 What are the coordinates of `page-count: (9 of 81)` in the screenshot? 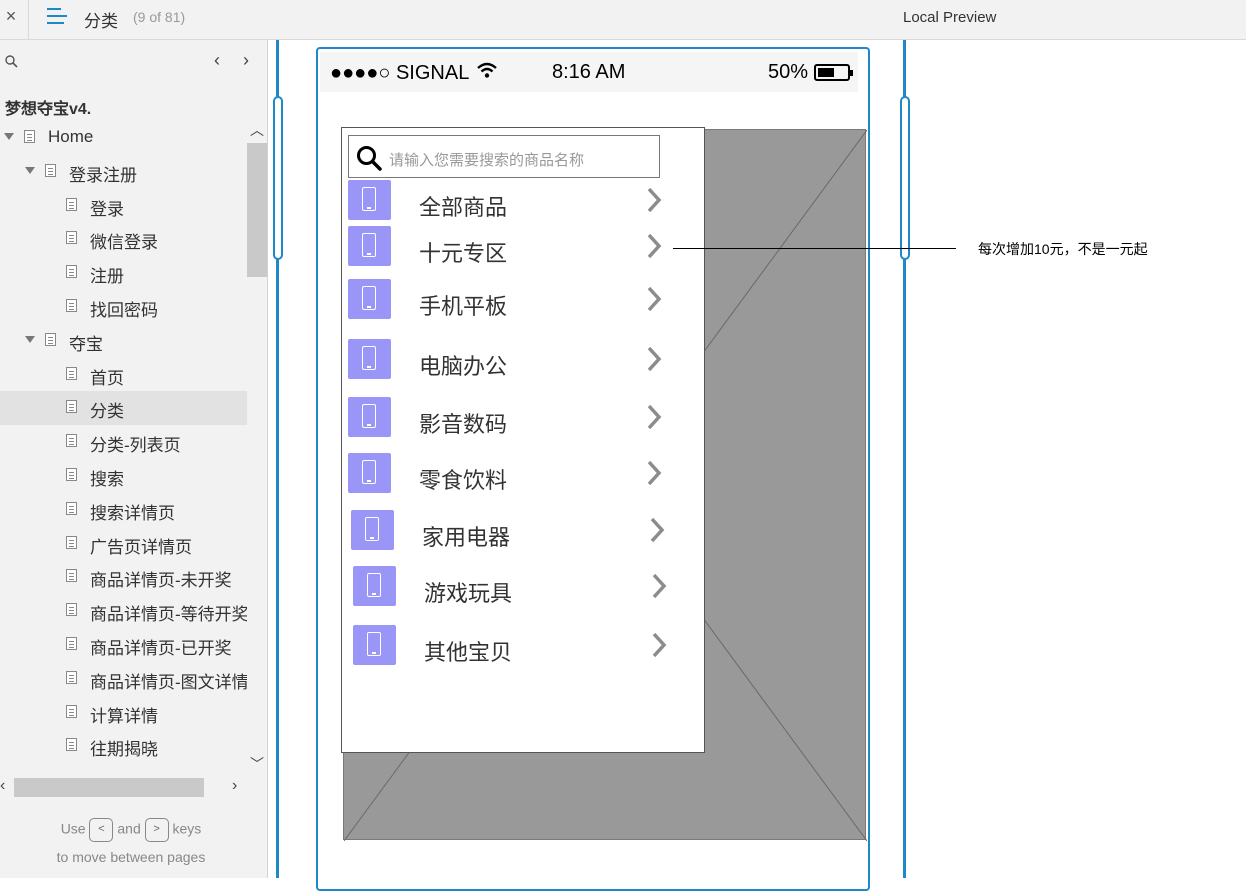 It's located at (159, 17).